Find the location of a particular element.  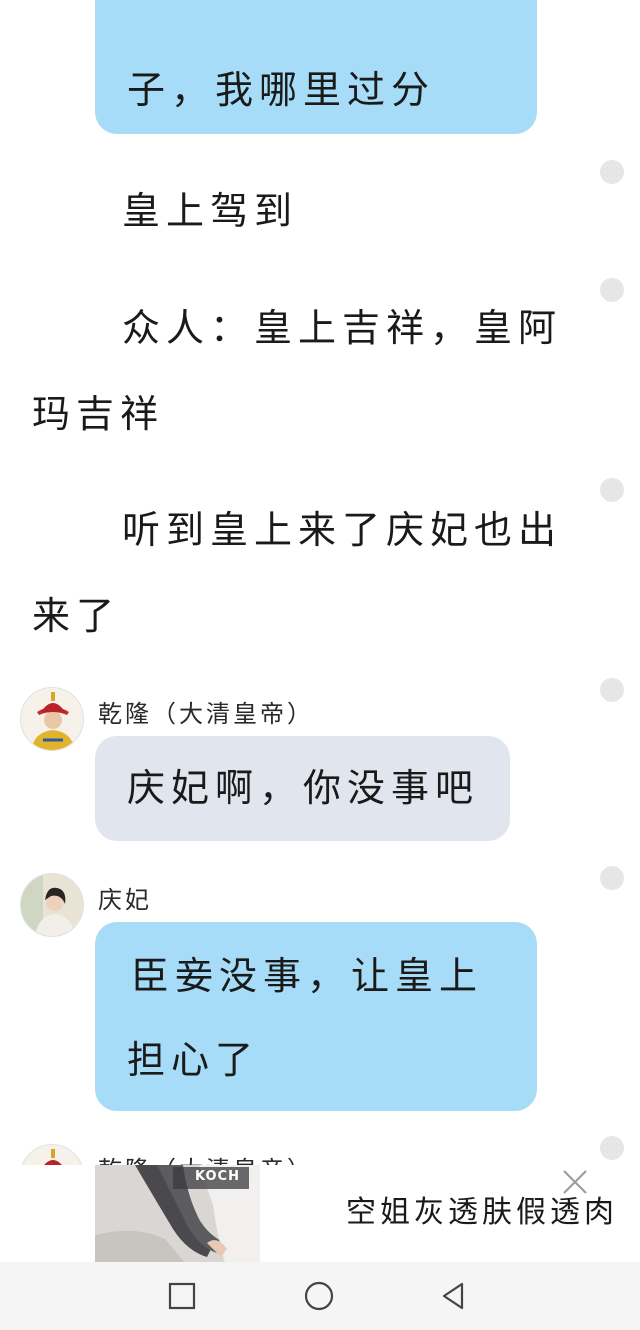

avatar-qingfei is located at coordinates (52, 905).